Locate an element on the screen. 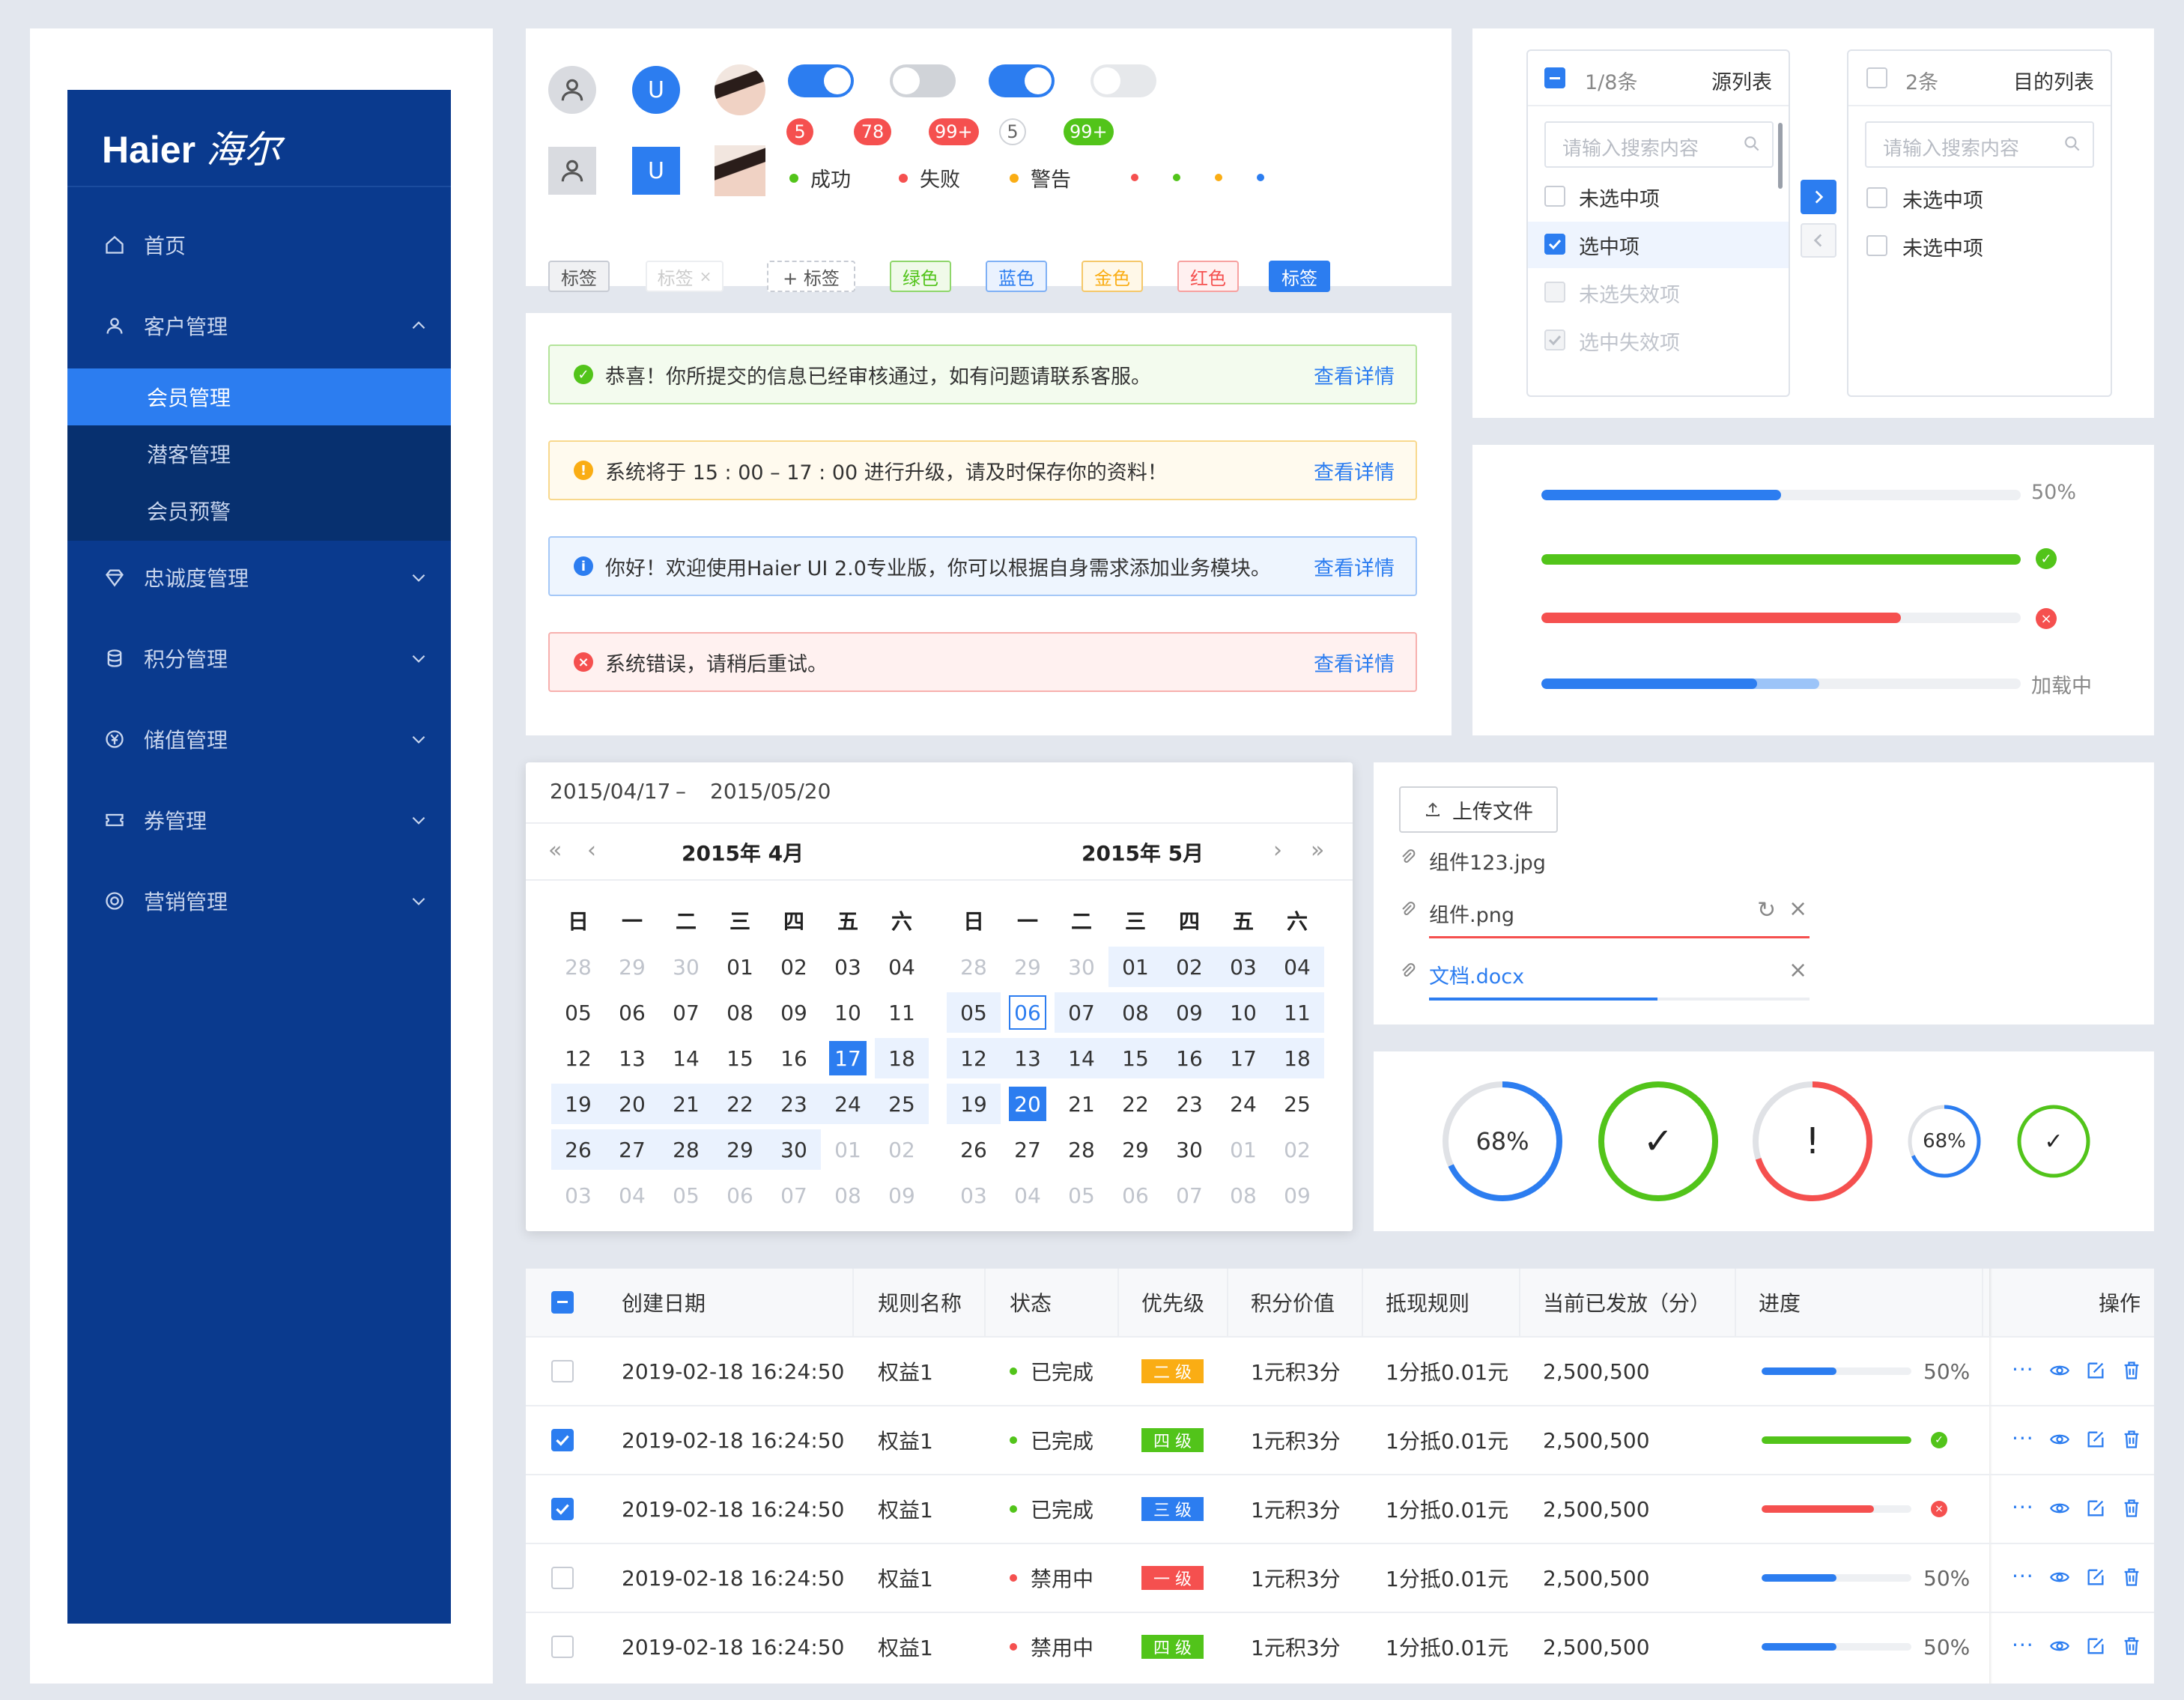 This screenshot has width=2184, height=1700. calendar-day: 16 is located at coordinates (794, 1058).